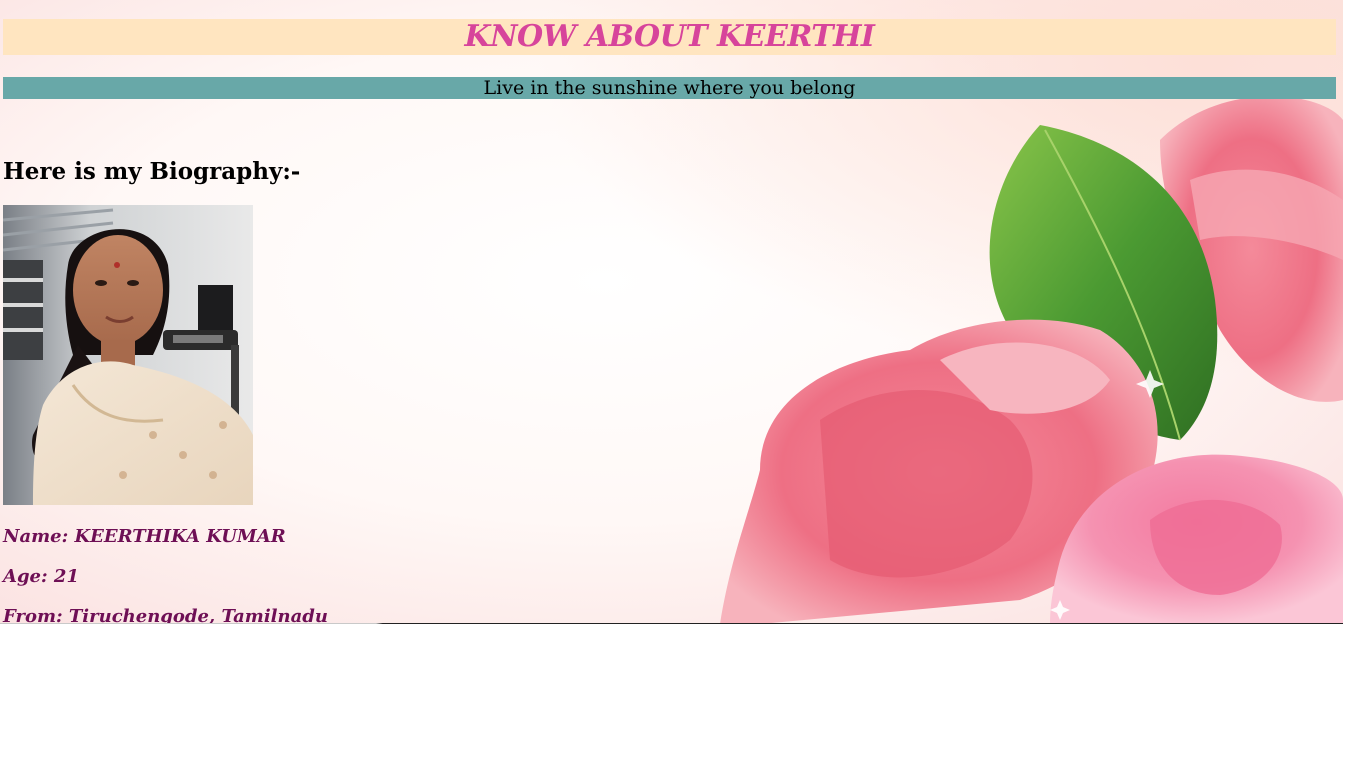 This screenshot has height=770, width=1369. What do you see at coordinates (144, 536) in the screenshot?
I see `bio-name: Name: KEERTHIKA KUMAR` at bounding box center [144, 536].